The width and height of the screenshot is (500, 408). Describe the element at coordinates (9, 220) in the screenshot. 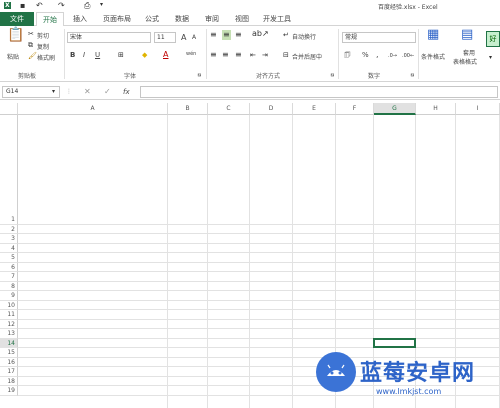

I see `row-header-1: 1` at that location.